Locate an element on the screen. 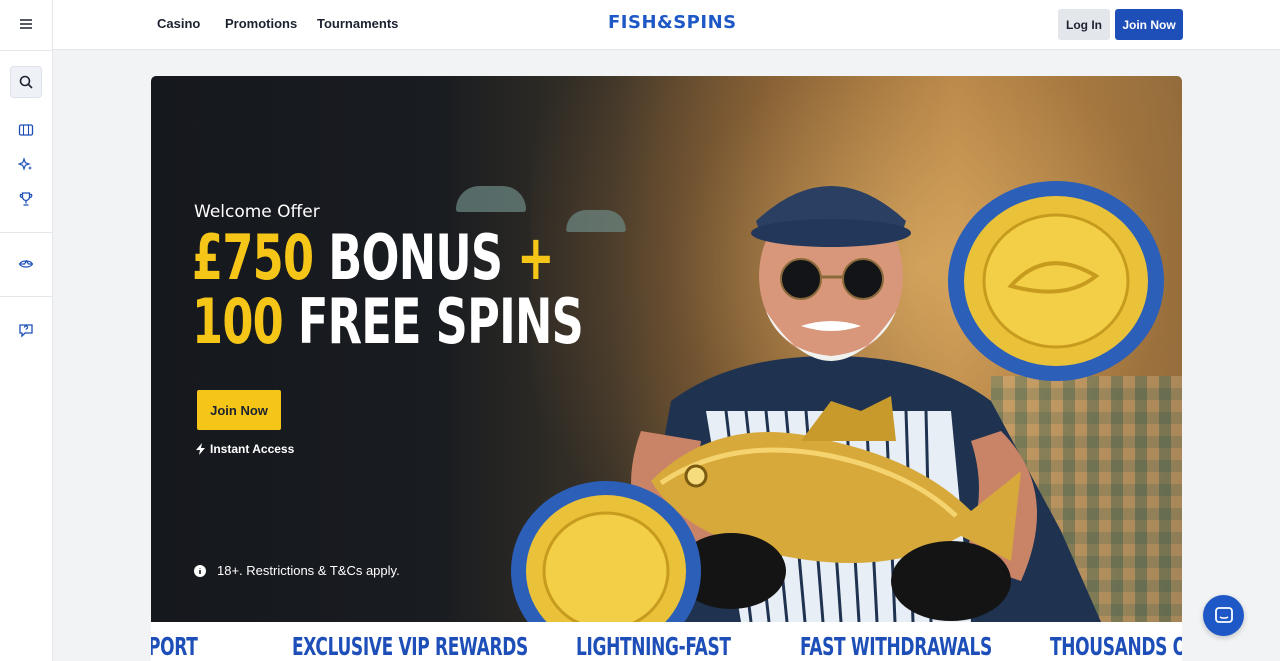 The height and width of the screenshot is (661, 1280). help-icon is located at coordinates (26, 330).